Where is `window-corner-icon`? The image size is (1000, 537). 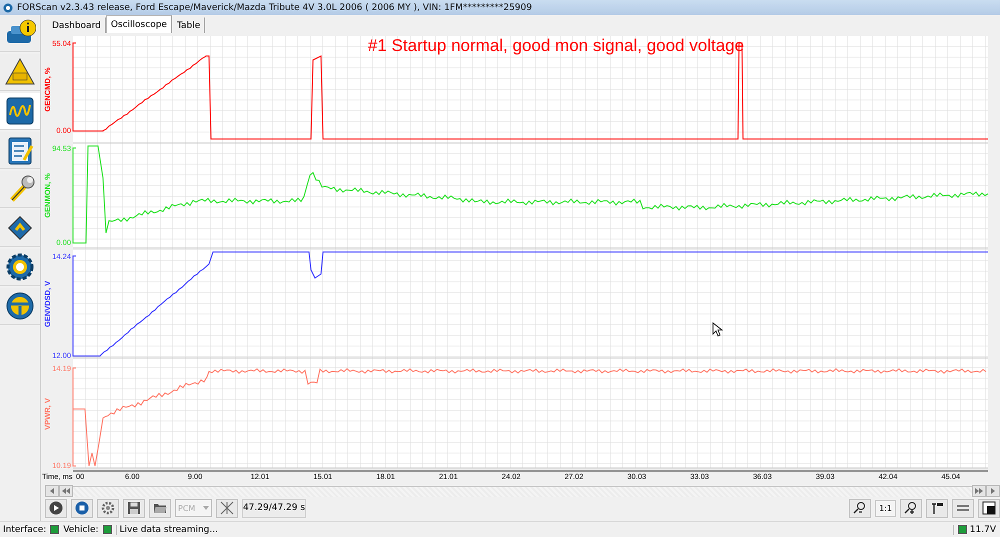 window-corner-icon is located at coordinates (989, 508).